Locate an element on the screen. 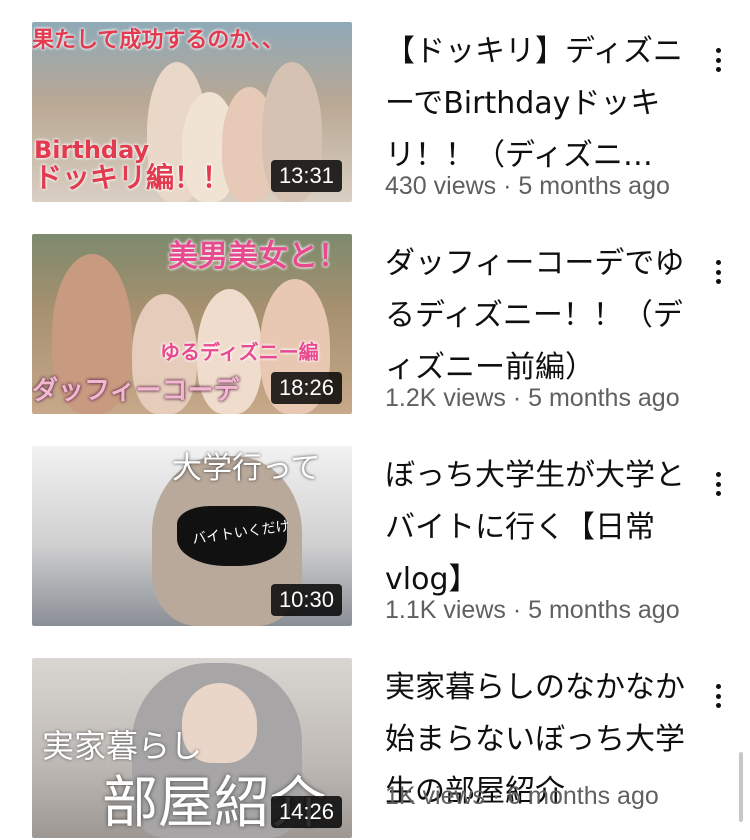  thumbnail-caption: ダッフィーコーデ is located at coordinates (136, 391).